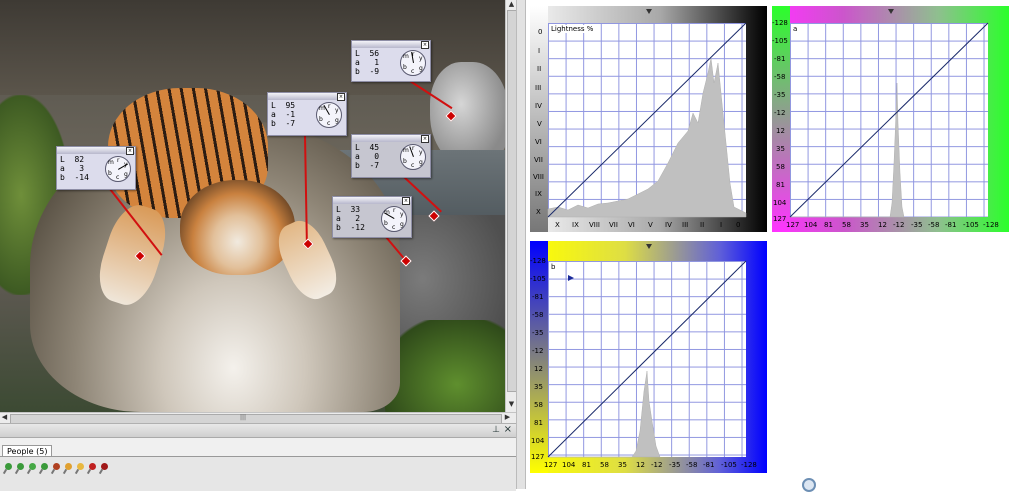  I want to click on x-tick-label: II, so click(702, 225).